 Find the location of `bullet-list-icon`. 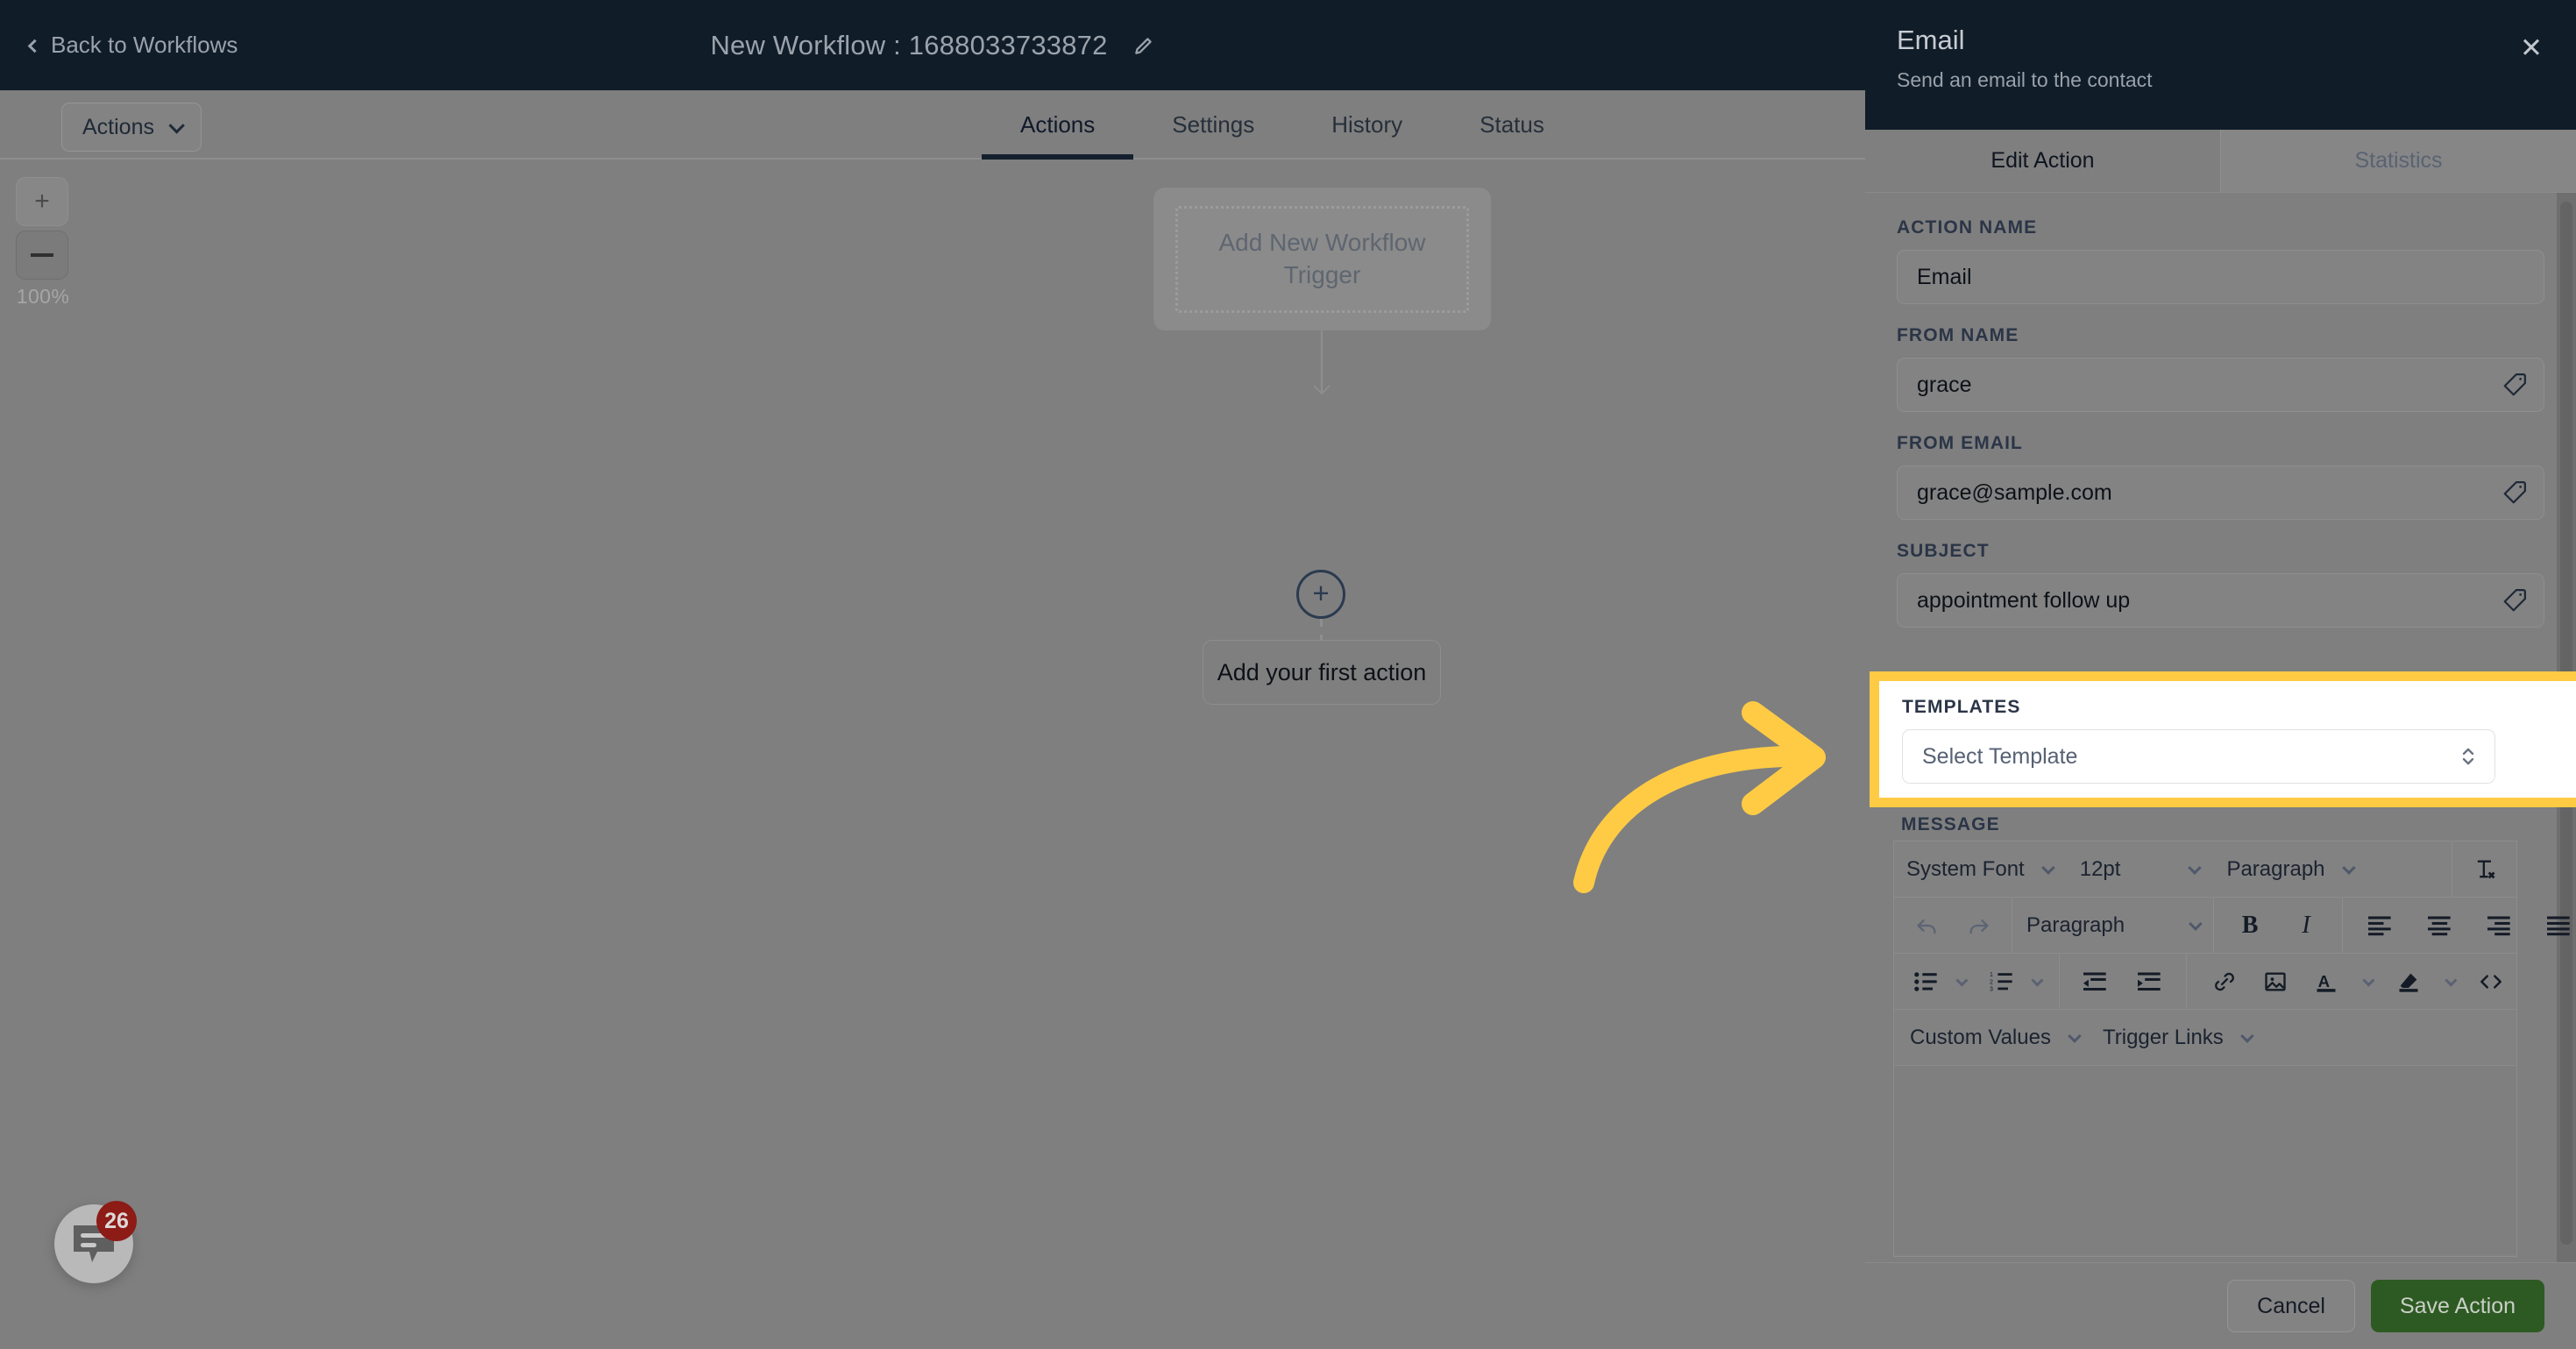

bullet-list-icon is located at coordinates (1926, 982).